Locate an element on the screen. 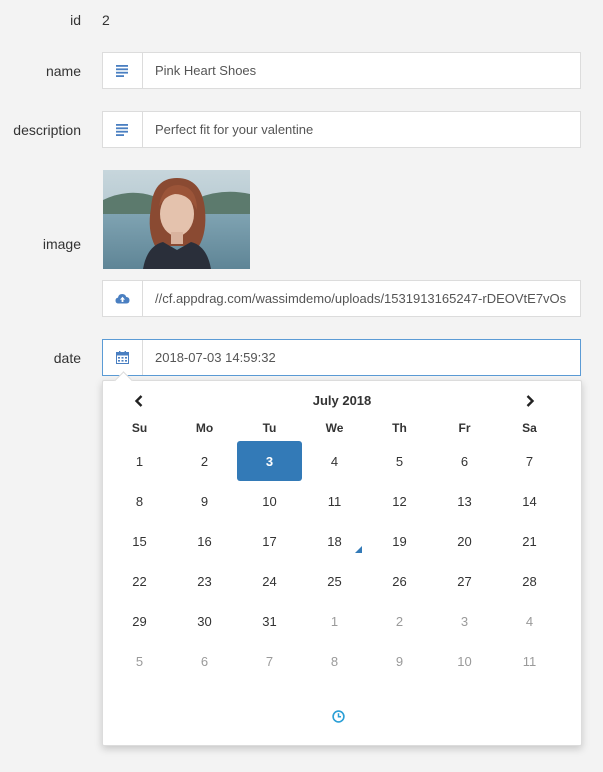 The image size is (603, 772). calendar-week: 5 6 7 8 9 10 11 is located at coordinates (342, 661).